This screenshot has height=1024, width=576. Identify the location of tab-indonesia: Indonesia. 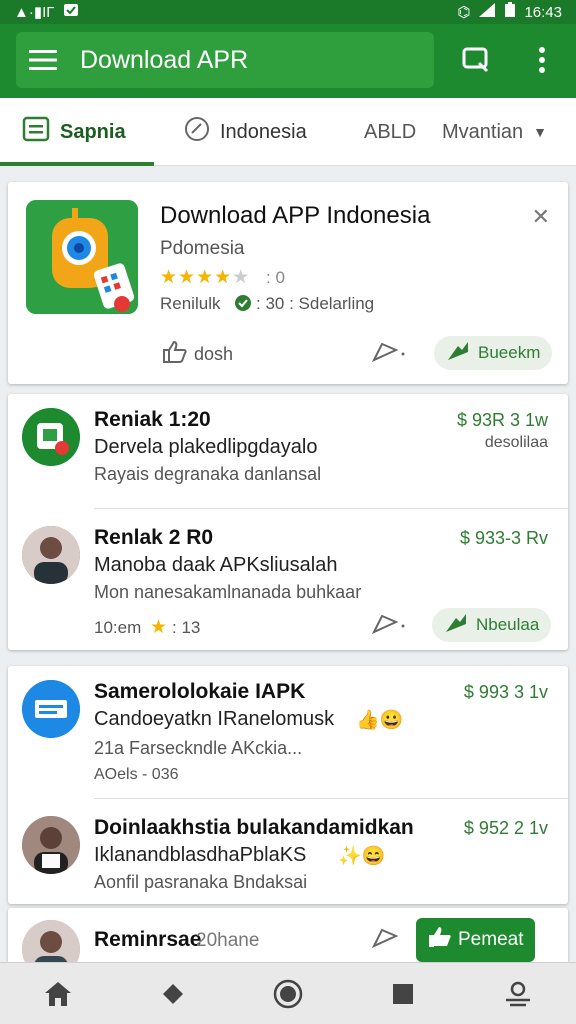
(245, 132).